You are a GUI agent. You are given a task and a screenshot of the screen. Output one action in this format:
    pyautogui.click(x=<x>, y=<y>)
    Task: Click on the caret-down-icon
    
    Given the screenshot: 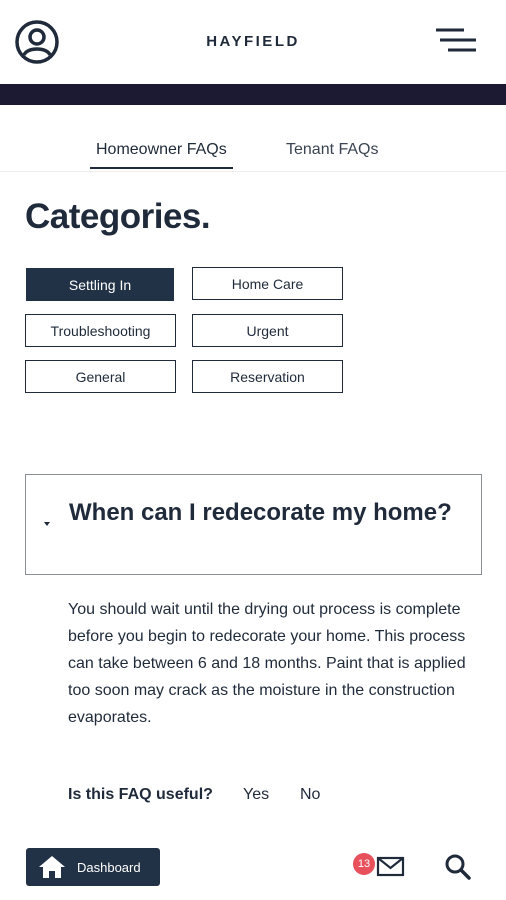 What is the action you would take?
    pyautogui.click(x=47, y=524)
    